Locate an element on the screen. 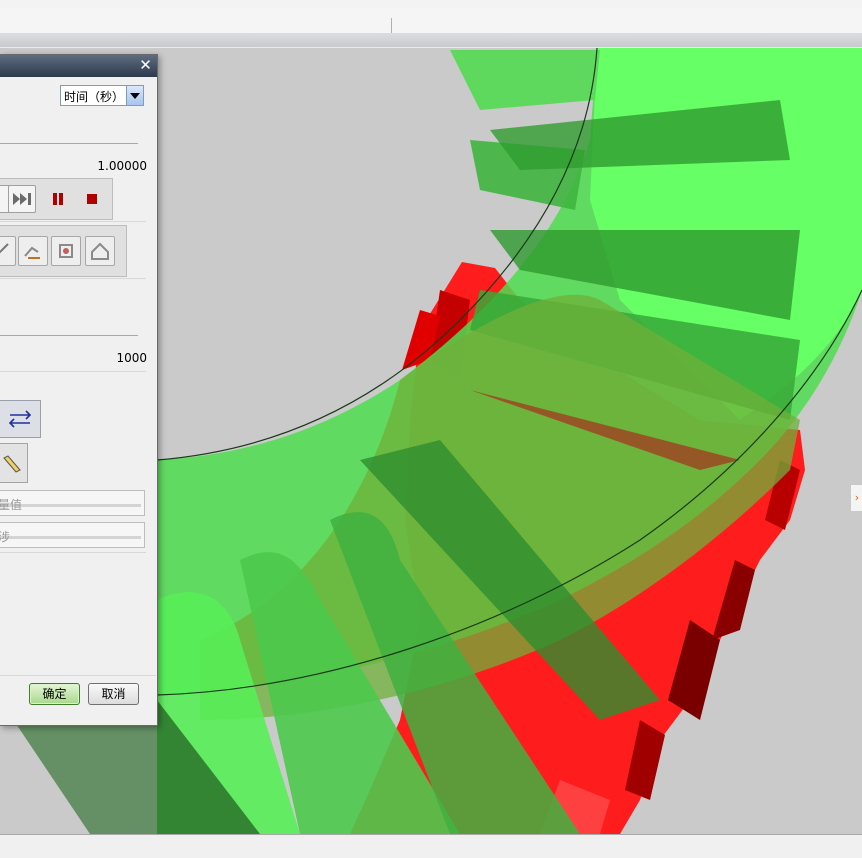 The image size is (862, 858). time-unit-select: 时间（秒） is located at coordinates (102, 95).